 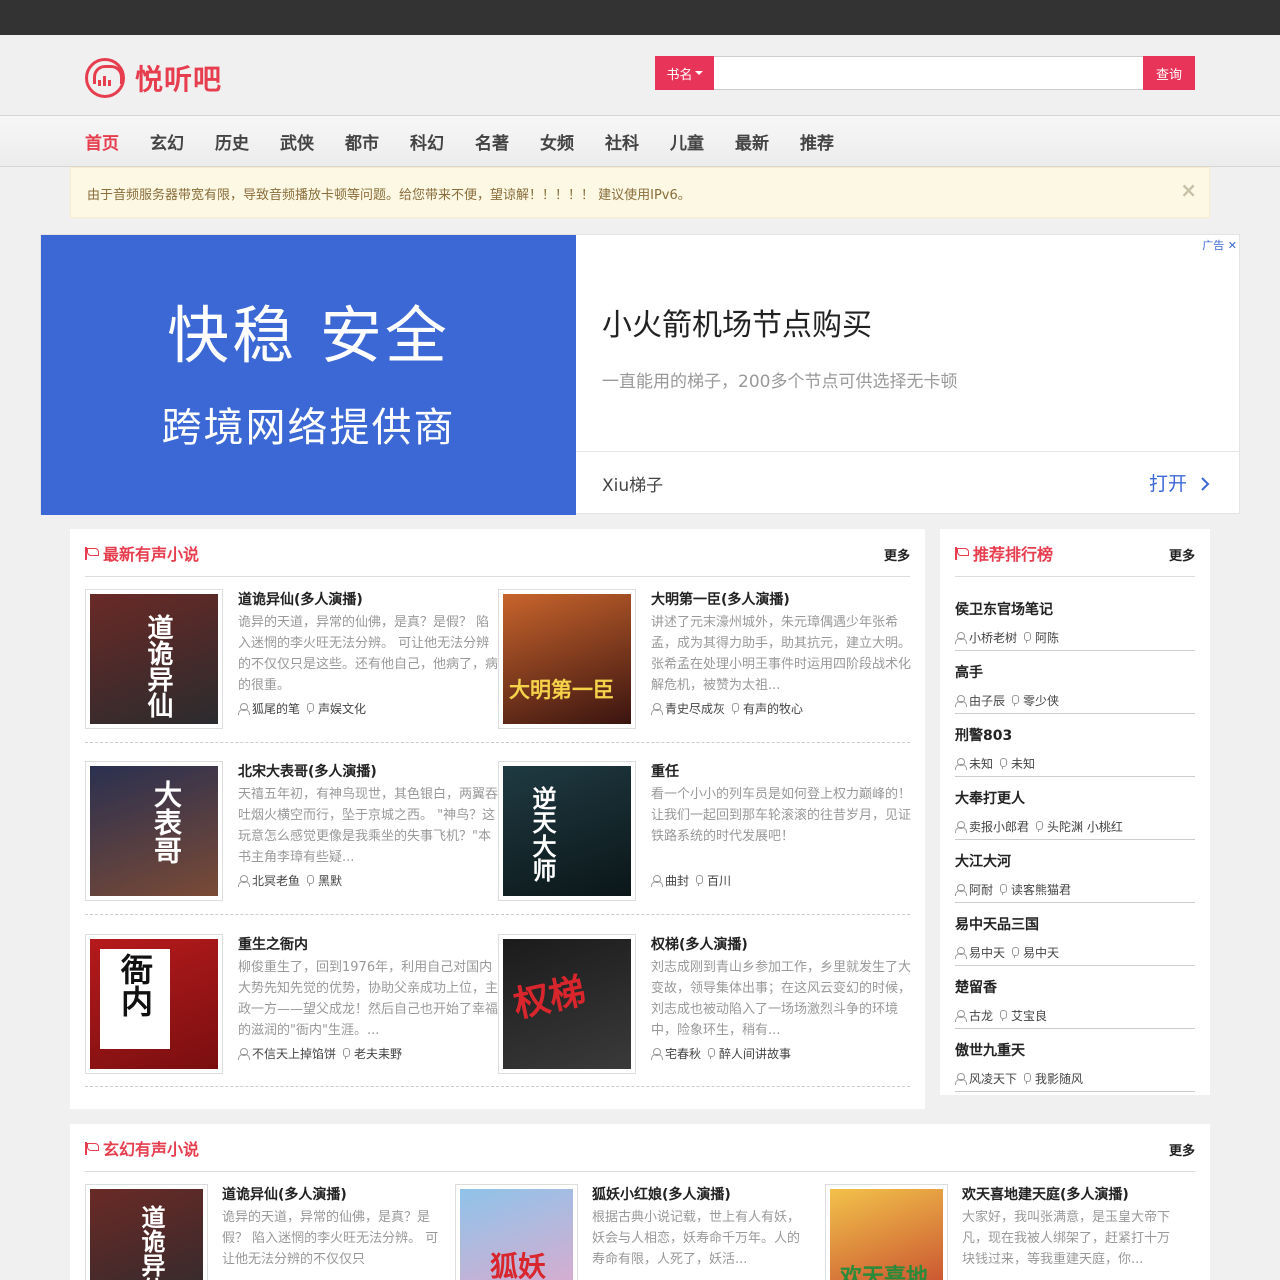 I want to click on rank-title: 楚留香, so click(x=976, y=987).